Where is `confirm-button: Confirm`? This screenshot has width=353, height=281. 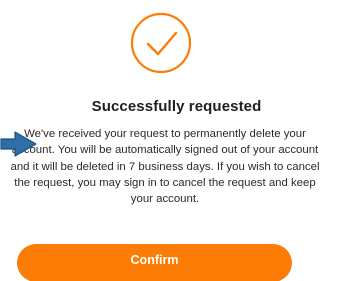
confirm-button: Confirm is located at coordinates (154, 262).